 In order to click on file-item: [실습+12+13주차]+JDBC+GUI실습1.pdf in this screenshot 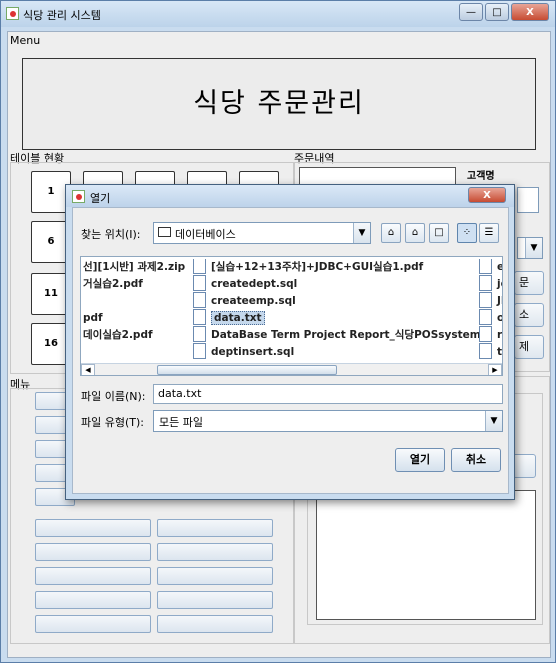, I will do `click(339, 267)`.